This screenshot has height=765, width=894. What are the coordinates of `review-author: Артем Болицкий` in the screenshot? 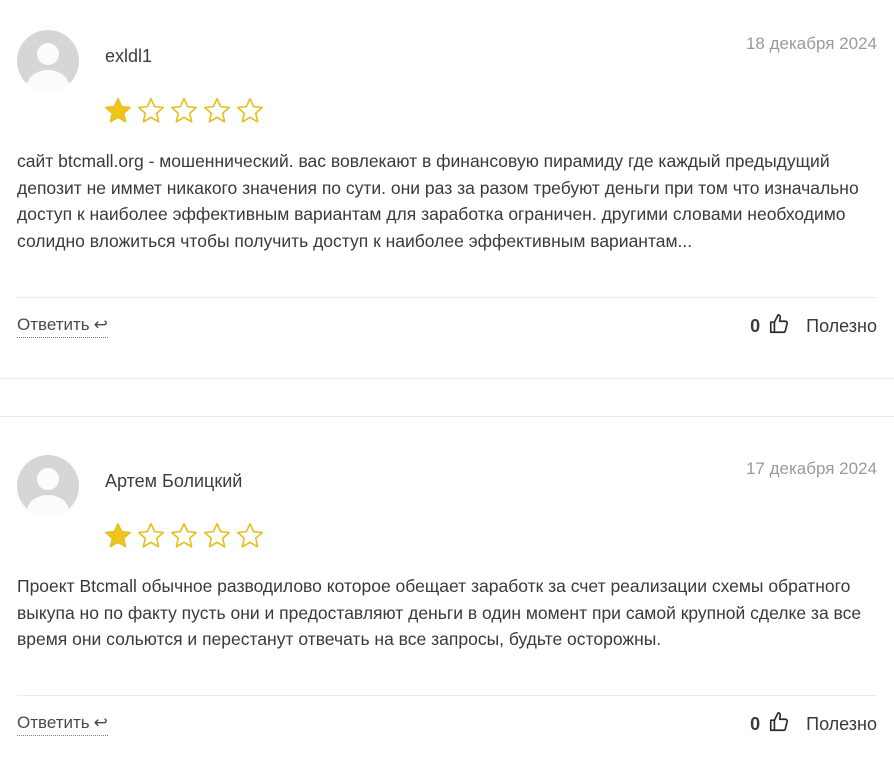 It's located at (174, 481).